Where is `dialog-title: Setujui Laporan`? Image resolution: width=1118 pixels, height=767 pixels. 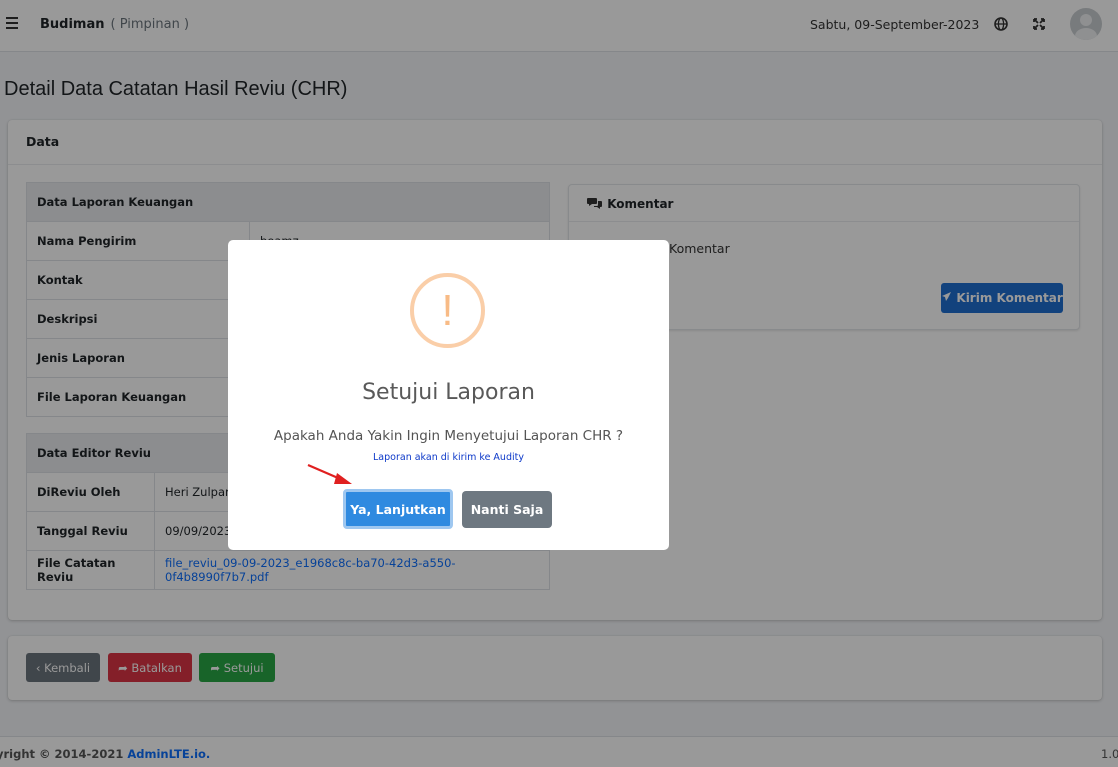 dialog-title: Setujui Laporan is located at coordinates (448, 392).